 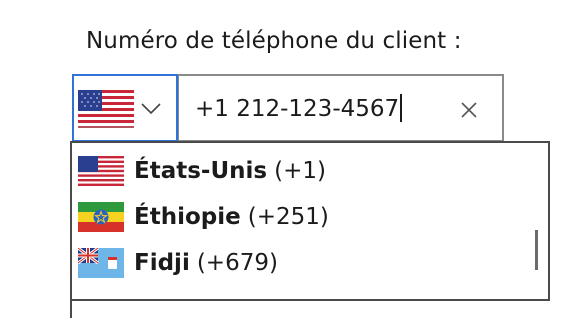 I want to click on phone-number-value: +1 212-123-4567, so click(x=297, y=109).